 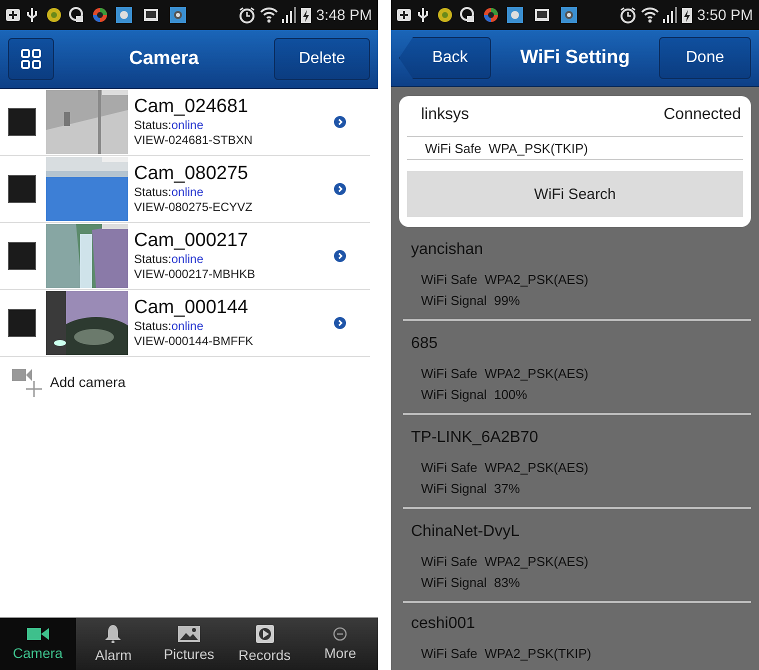 I want to click on tab: More, so click(x=340, y=644).